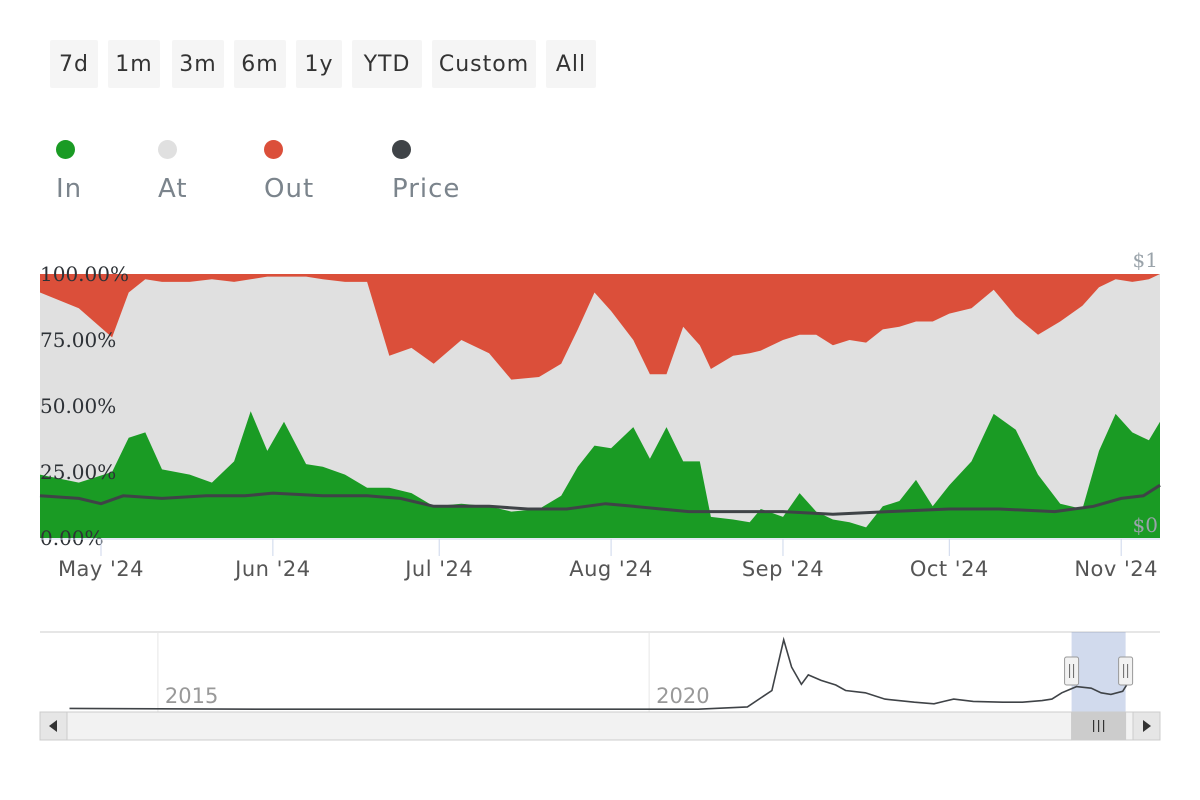 The height and width of the screenshot is (800, 1200). Describe the element at coordinates (1145, 260) in the screenshot. I see `price-axis-top-label: $1` at that location.